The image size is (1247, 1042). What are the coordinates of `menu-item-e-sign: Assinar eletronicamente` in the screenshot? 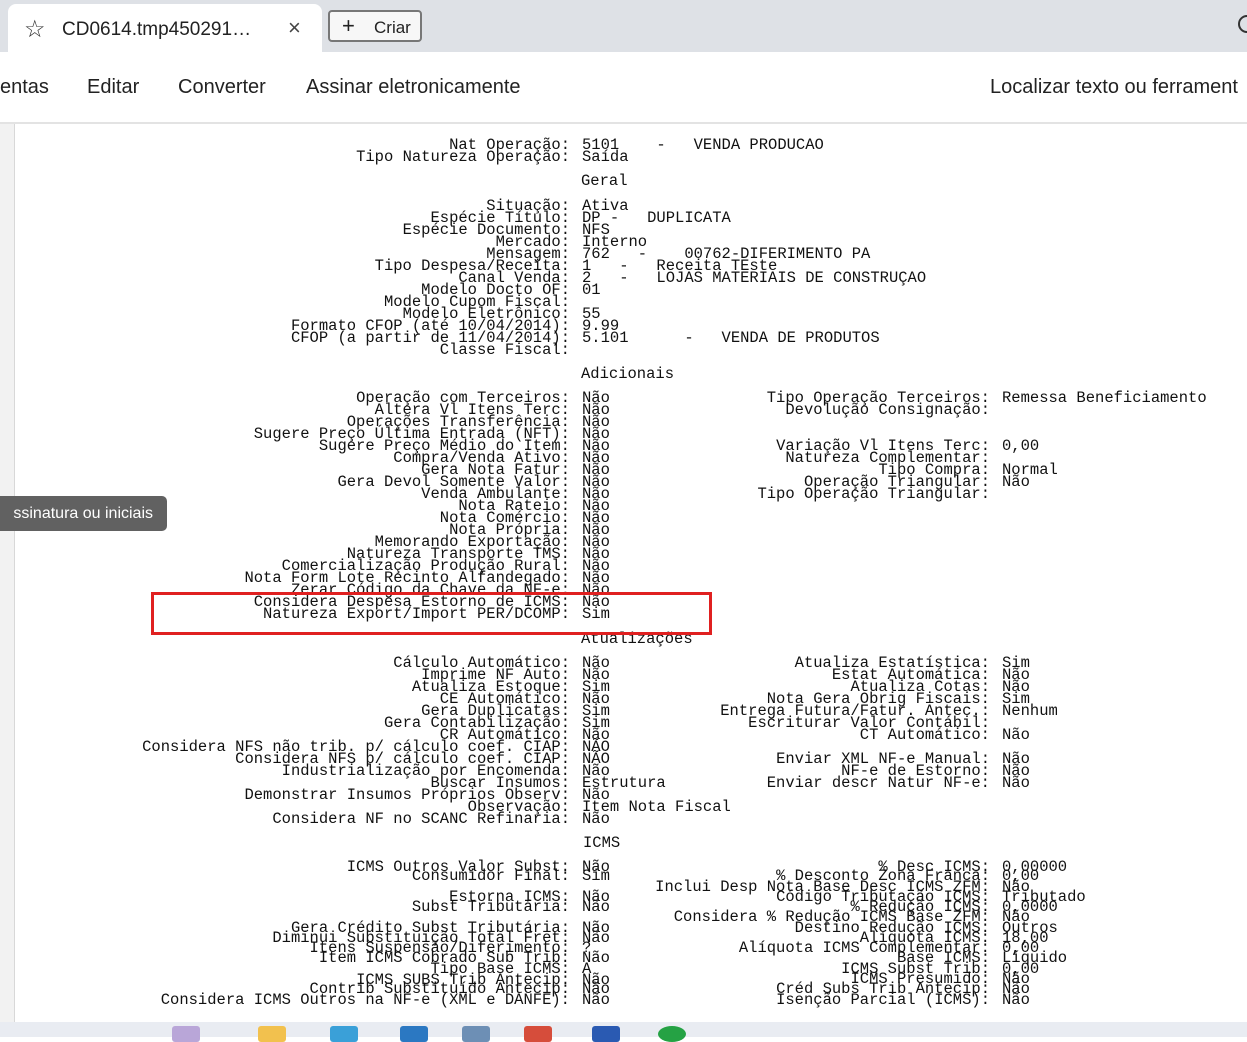 It's located at (413, 87).